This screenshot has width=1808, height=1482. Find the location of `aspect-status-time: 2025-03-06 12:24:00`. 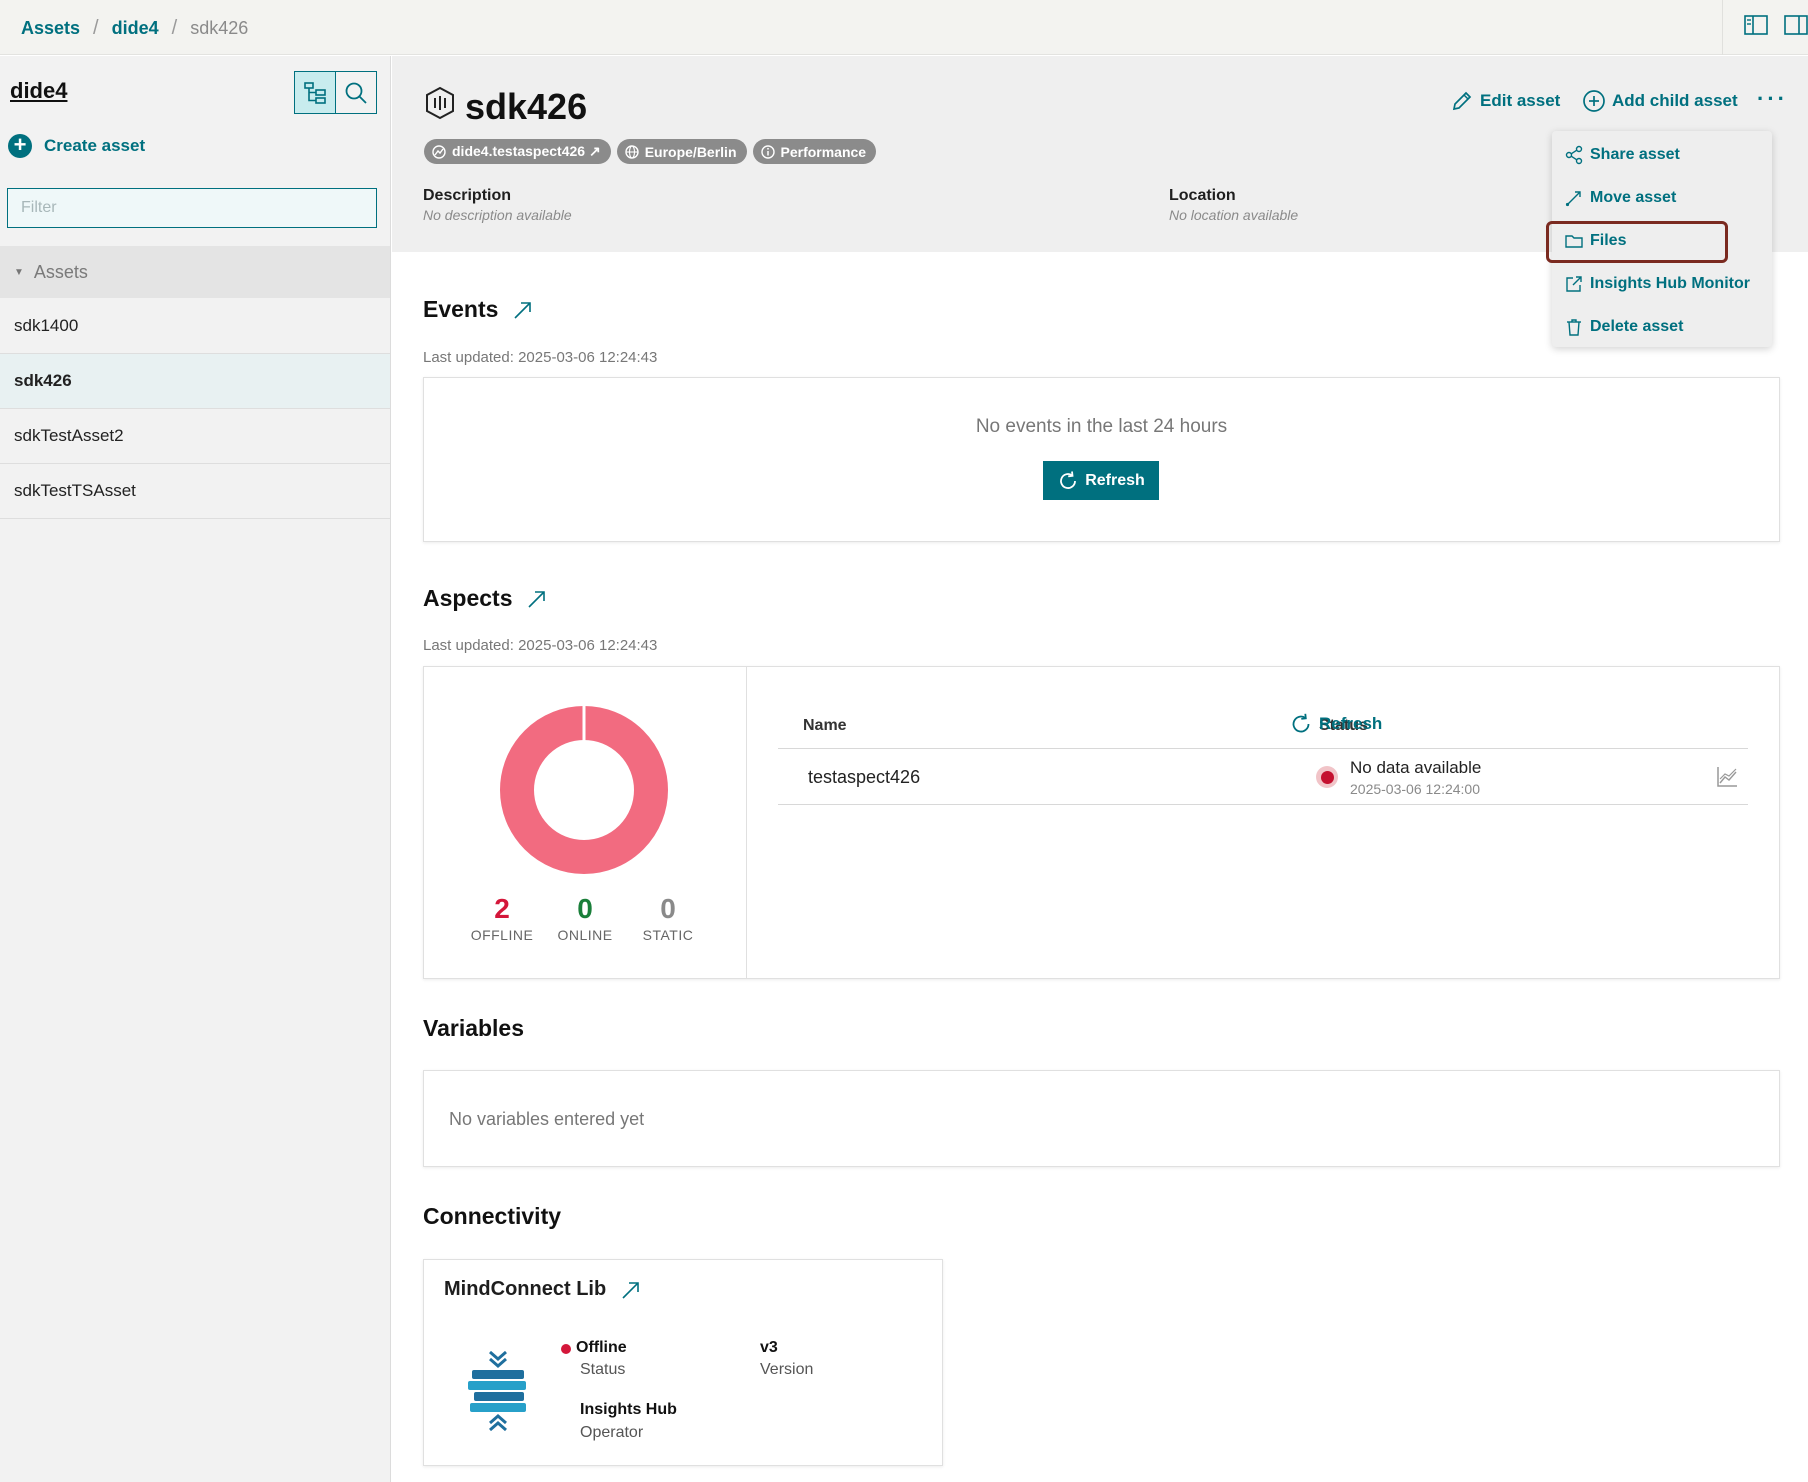

aspect-status-time: 2025-03-06 12:24:00 is located at coordinates (1415, 789).